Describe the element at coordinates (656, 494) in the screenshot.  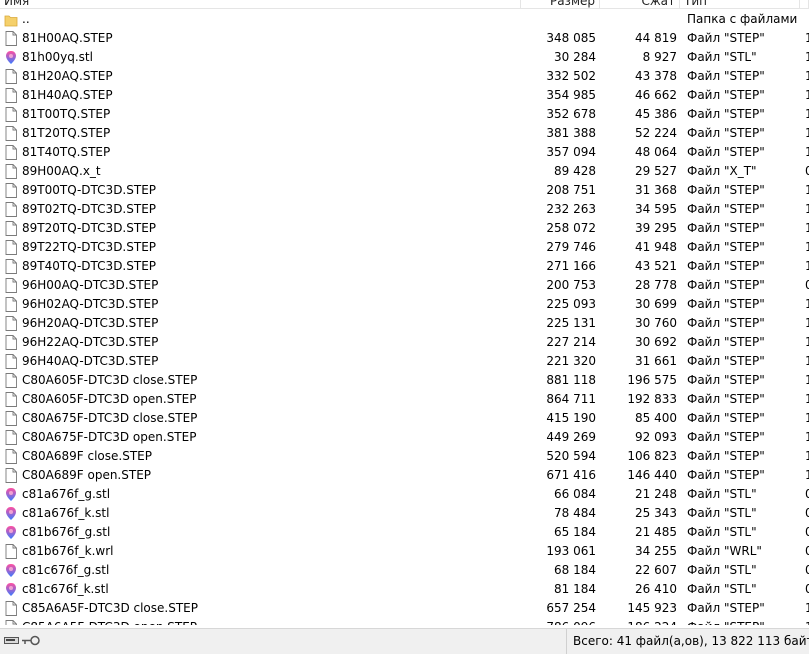
I see `file-packed-size: 21 248` at that location.